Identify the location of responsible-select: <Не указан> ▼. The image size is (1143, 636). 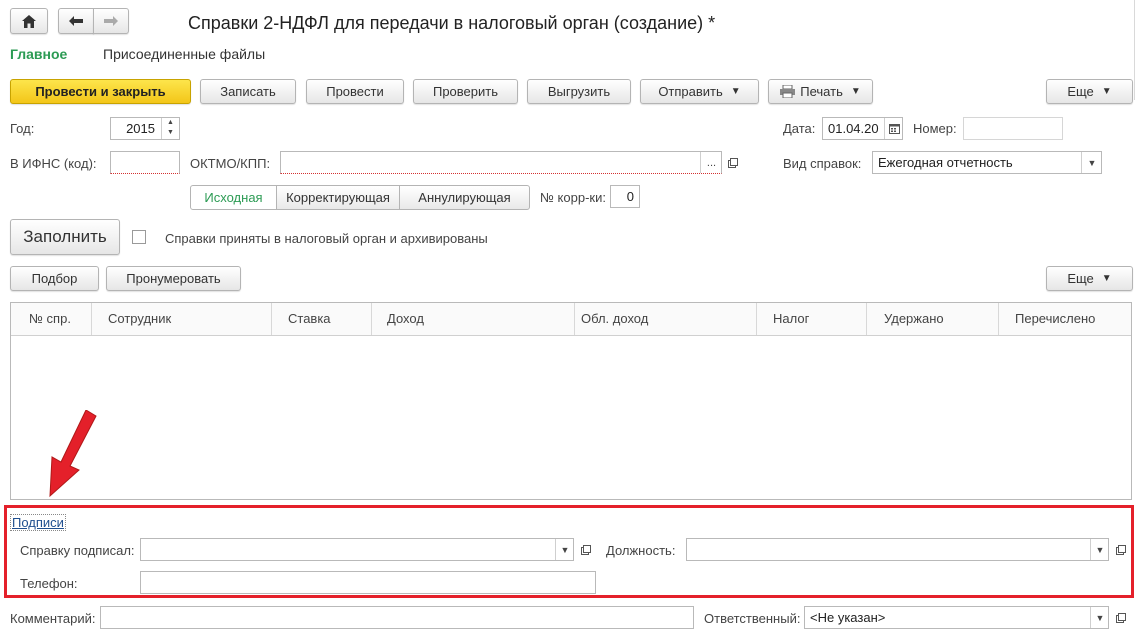
(956, 617).